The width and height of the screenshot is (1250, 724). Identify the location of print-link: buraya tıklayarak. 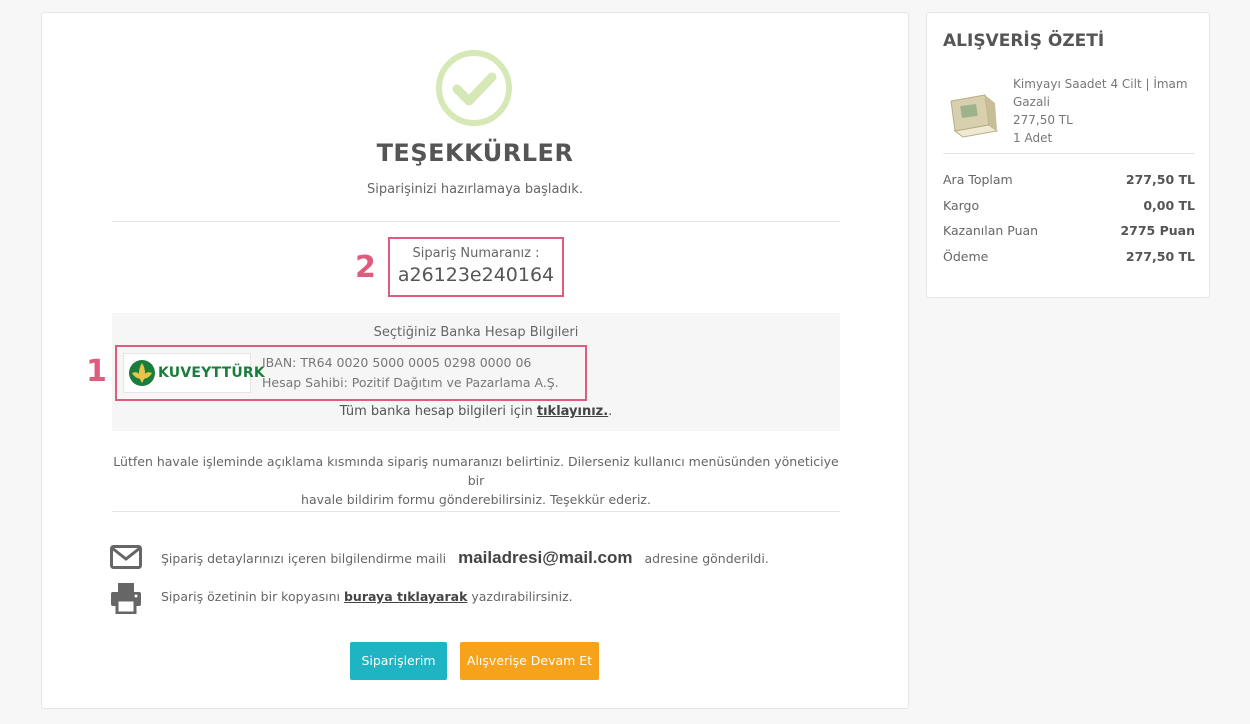
(405, 596).